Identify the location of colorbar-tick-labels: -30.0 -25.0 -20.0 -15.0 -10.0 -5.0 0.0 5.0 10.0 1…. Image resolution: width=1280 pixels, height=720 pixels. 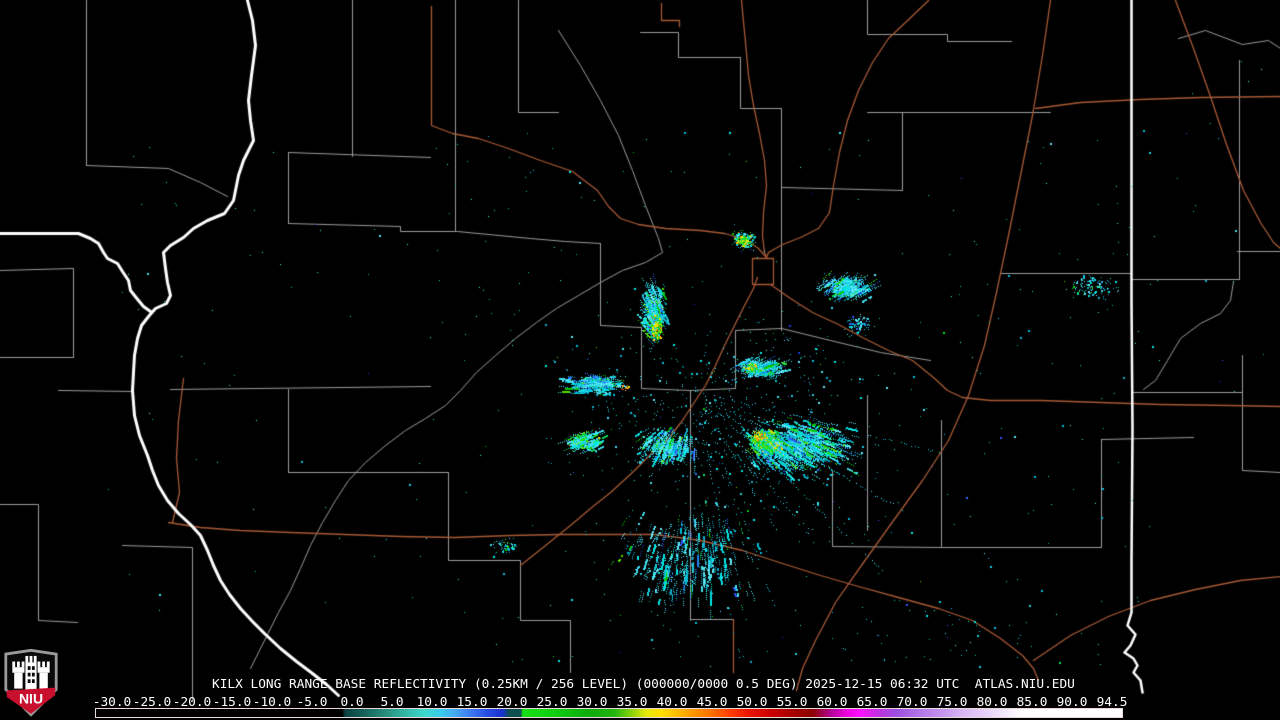
(640, 702).